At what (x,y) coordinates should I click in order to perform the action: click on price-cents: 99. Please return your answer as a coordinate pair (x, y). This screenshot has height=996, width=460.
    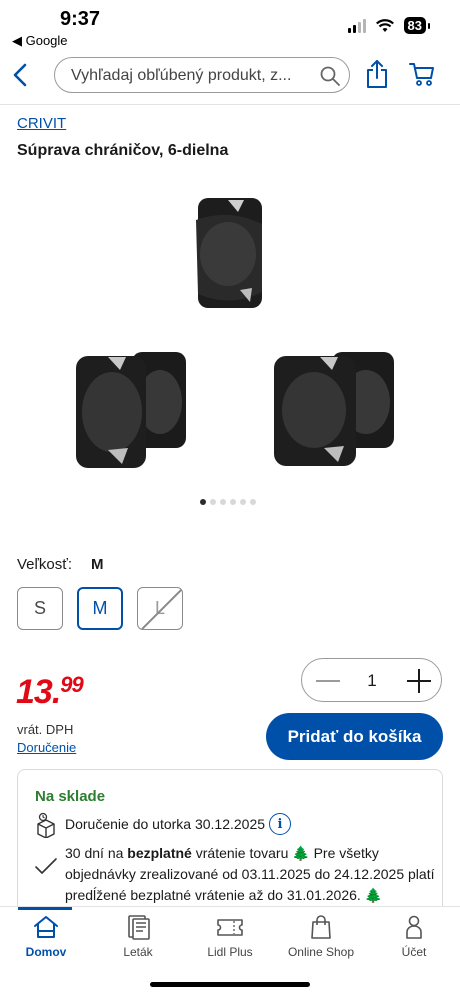
    Looking at the image, I should click on (72, 684).